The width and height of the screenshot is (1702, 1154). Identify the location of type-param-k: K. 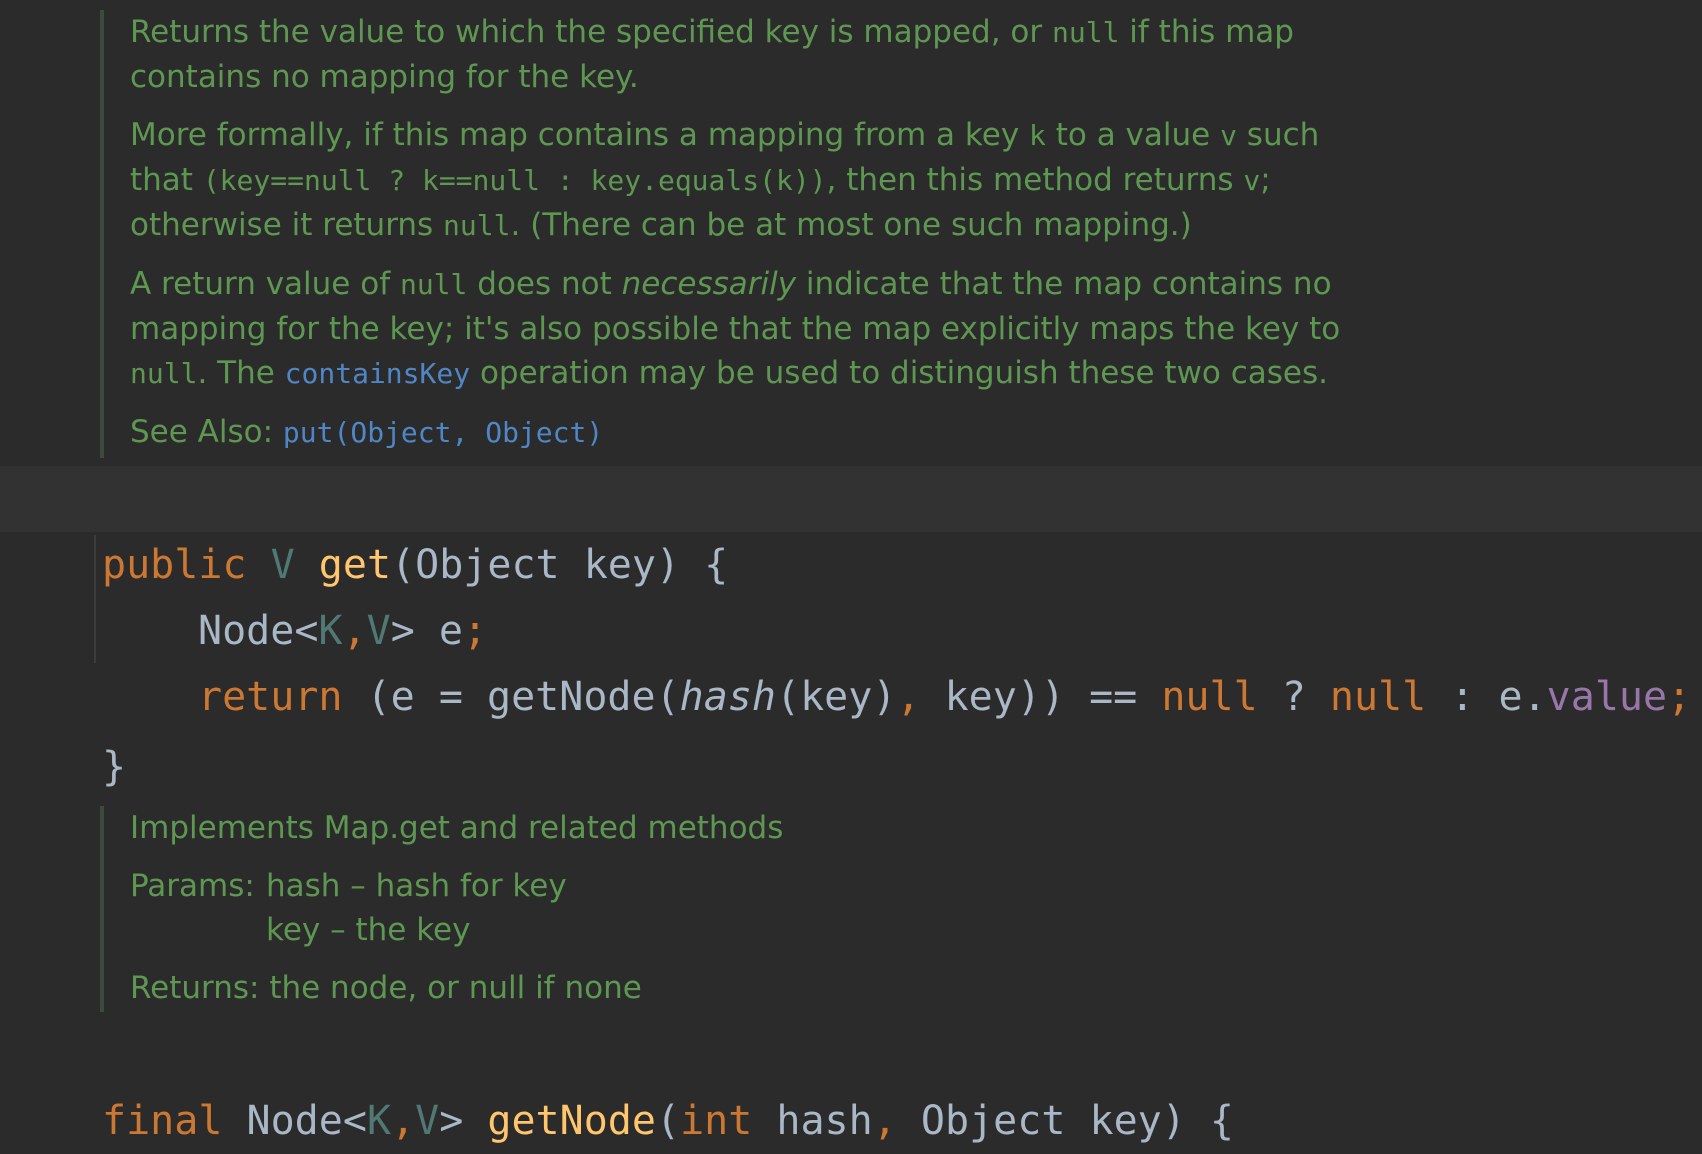
(379, 1121).